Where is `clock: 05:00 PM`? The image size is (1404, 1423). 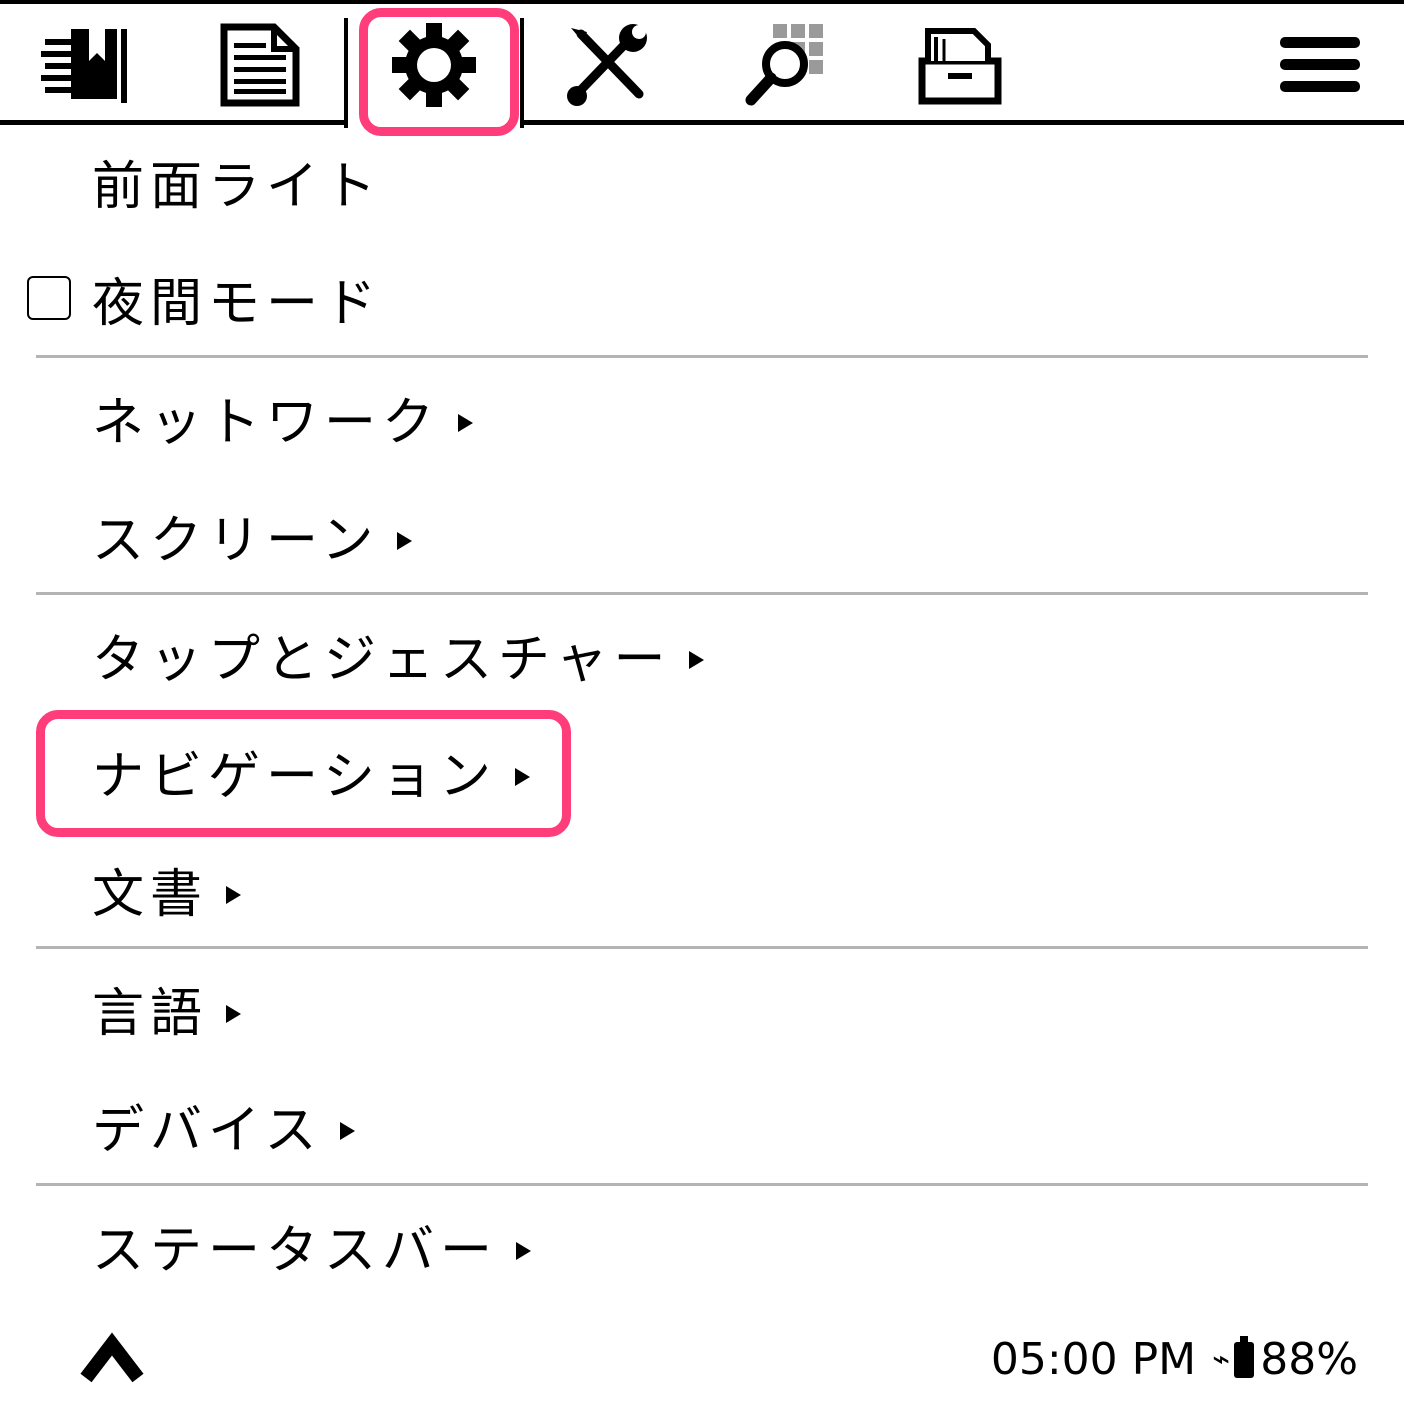 clock: 05:00 PM is located at coordinates (1093, 1359).